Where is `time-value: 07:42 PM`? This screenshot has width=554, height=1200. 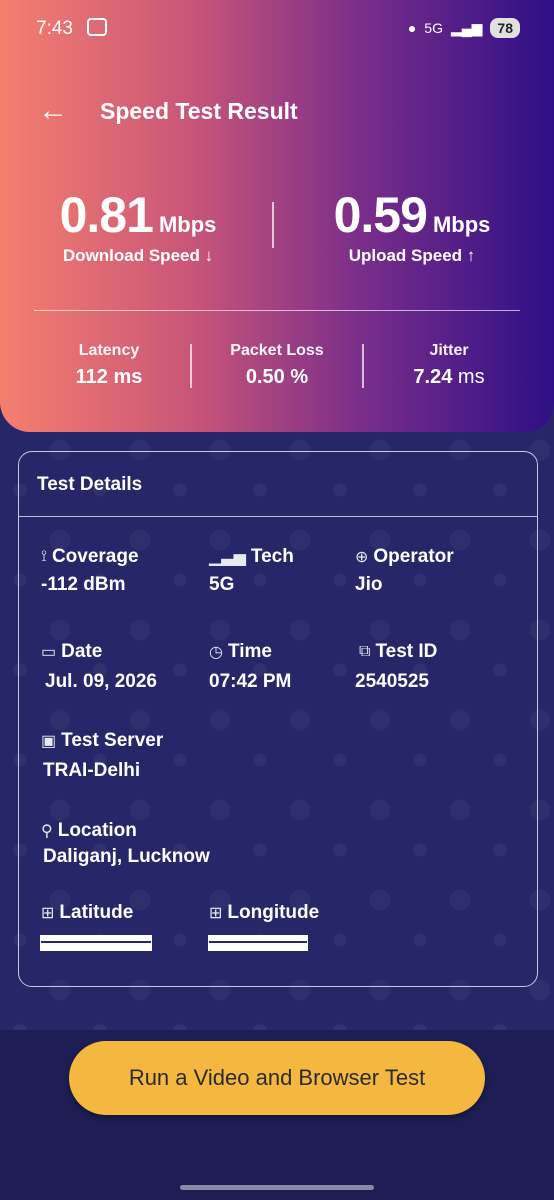 time-value: 07:42 PM is located at coordinates (250, 681).